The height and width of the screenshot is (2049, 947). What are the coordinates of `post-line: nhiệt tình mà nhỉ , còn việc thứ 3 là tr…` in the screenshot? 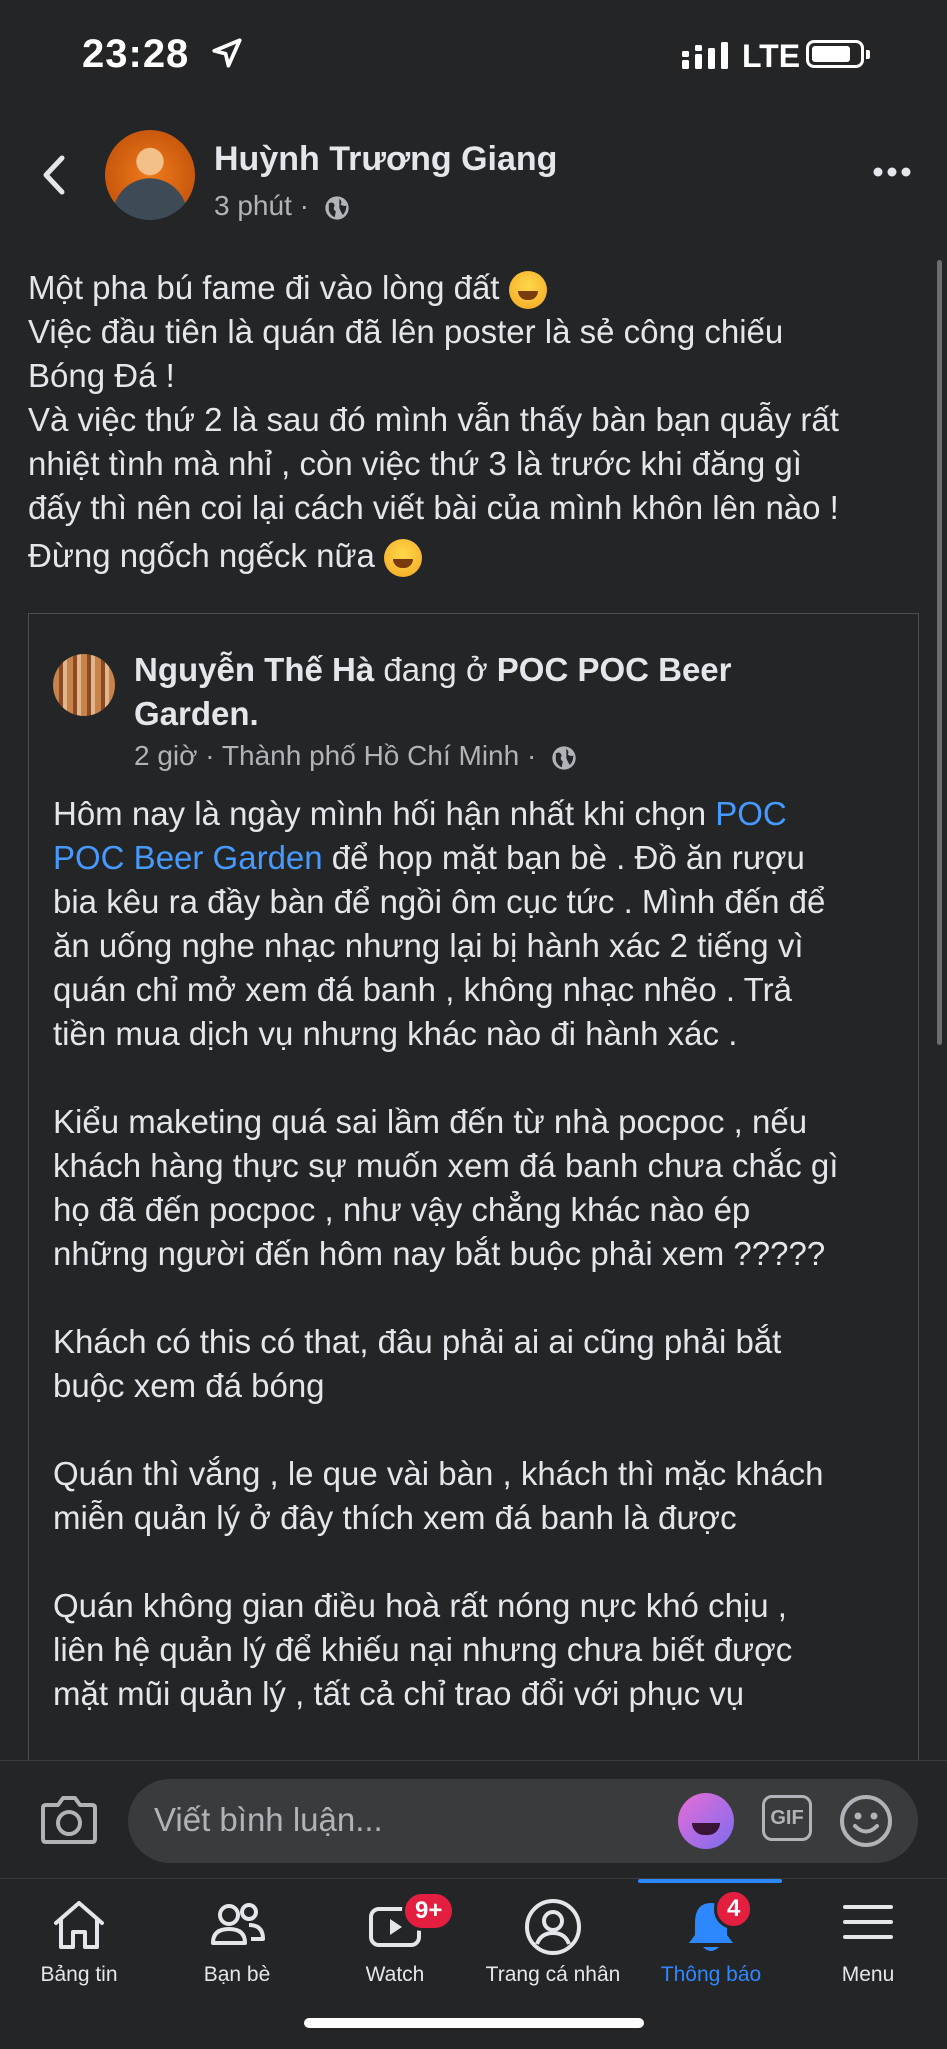 It's located at (415, 463).